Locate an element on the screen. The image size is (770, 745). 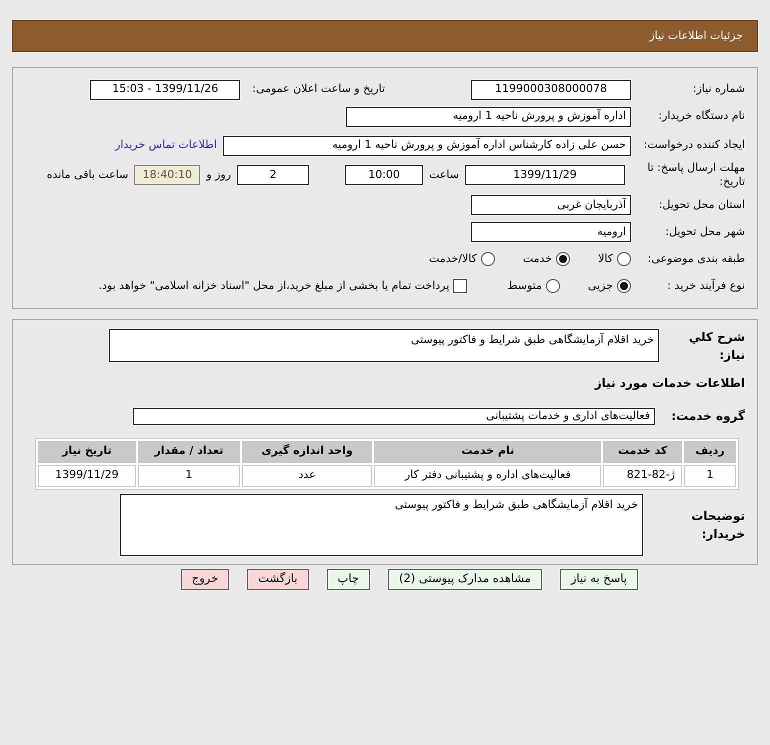
field-label: نوع فرآیند خرید : is located at coordinates (705, 286).